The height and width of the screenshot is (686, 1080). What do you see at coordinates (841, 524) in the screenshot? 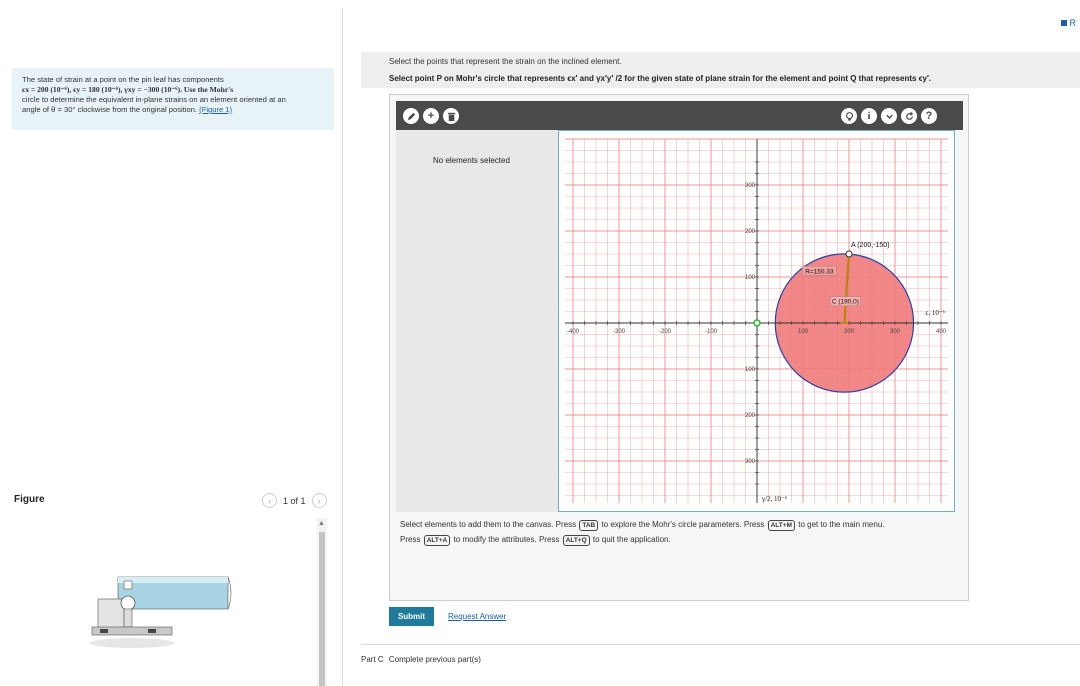
I see `help-text-3: to get to the main menu.` at bounding box center [841, 524].